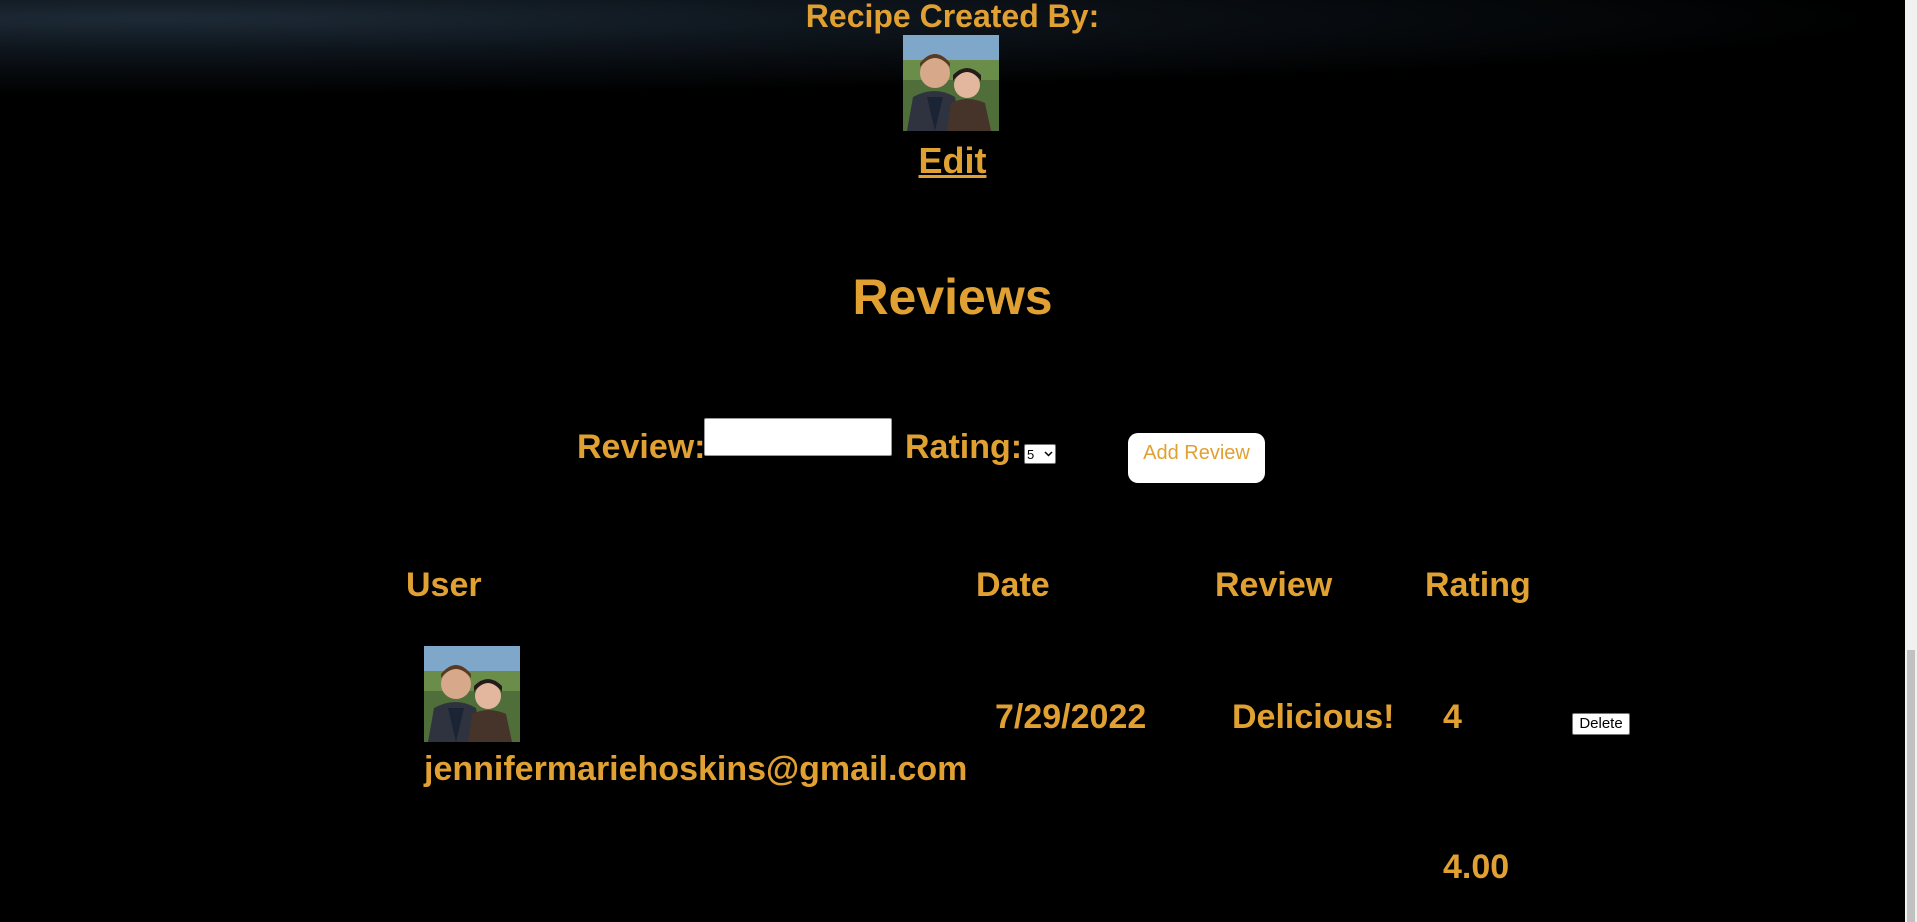  What do you see at coordinates (964, 447) in the screenshot?
I see `rating-label: Rating:` at bounding box center [964, 447].